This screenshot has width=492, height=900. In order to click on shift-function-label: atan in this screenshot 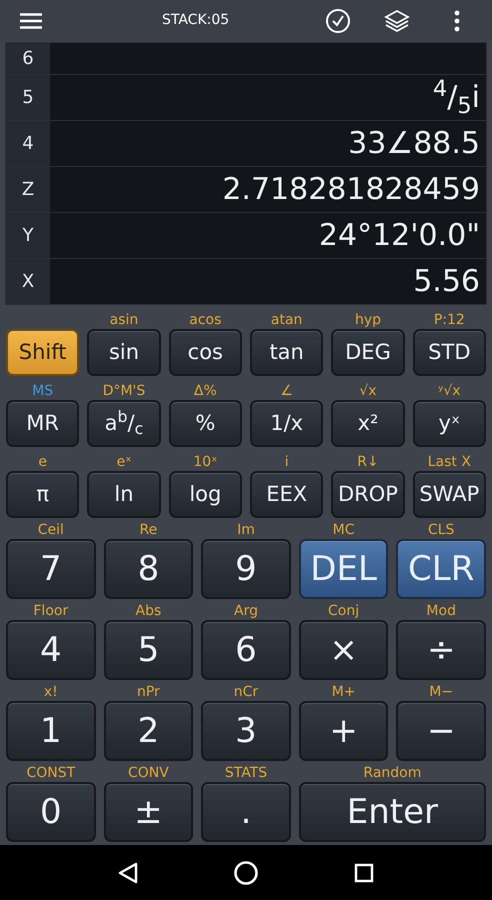, I will do `click(286, 320)`.